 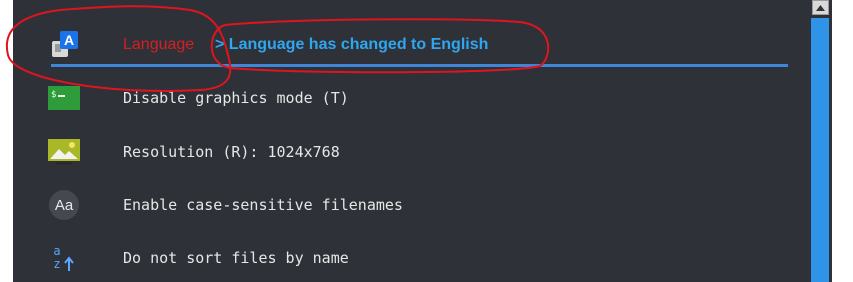 What do you see at coordinates (419, 65) in the screenshot?
I see `selection-underline` at bounding box center [419, 65].